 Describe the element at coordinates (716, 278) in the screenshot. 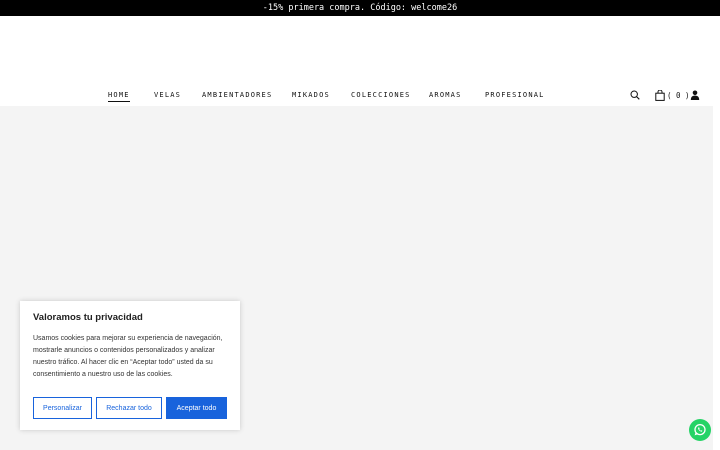

I see `scrollbar` at that location.